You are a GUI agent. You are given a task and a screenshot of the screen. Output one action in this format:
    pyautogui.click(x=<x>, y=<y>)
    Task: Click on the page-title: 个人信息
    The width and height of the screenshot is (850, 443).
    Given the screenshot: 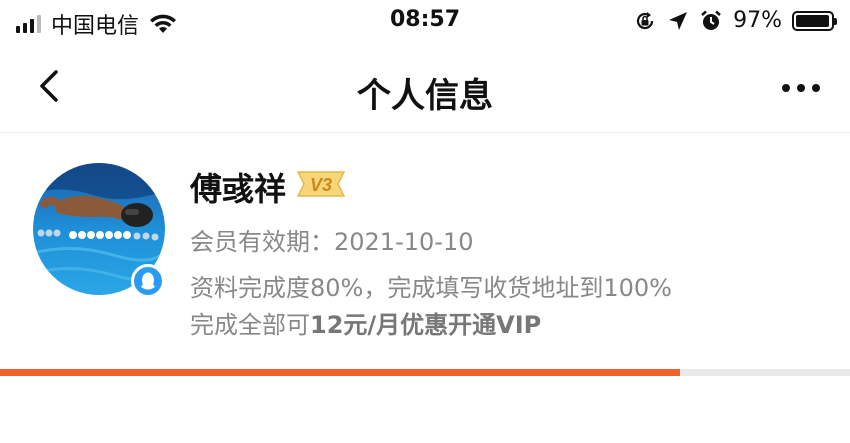 What is the action you would take?
    pyautogui.click(x=425, y=96)
    